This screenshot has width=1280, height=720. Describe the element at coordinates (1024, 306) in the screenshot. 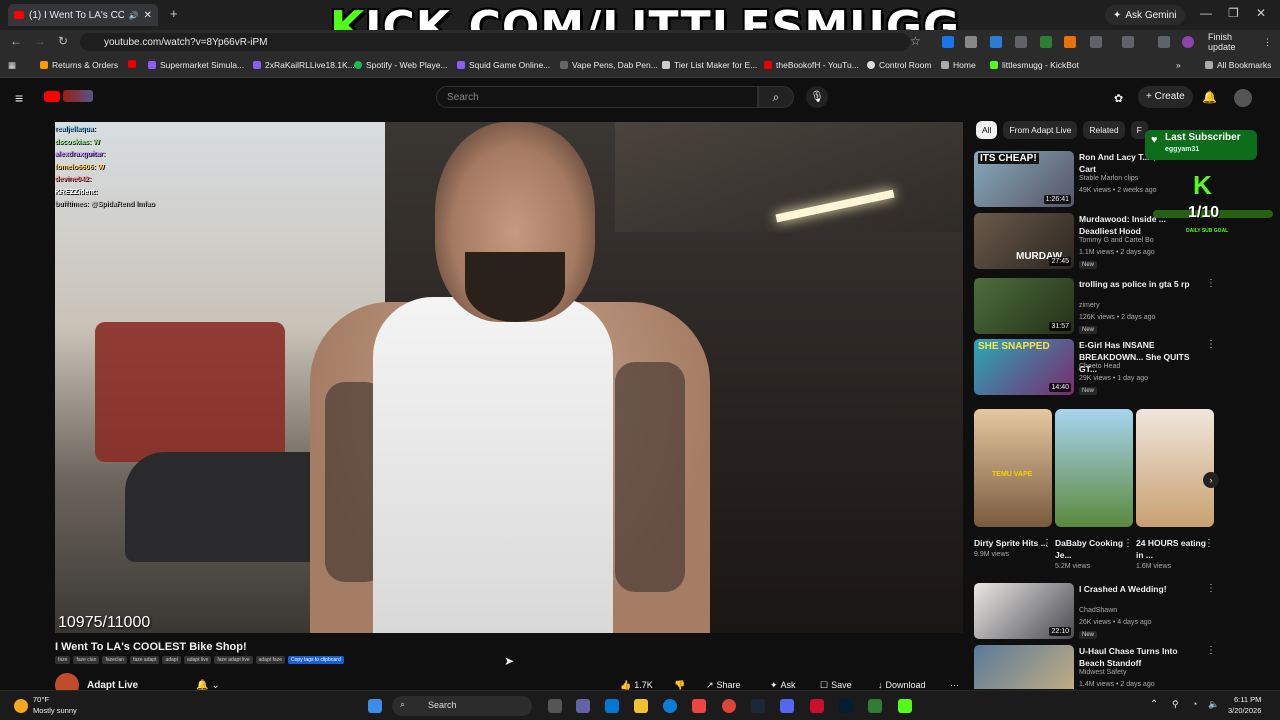

I see `video-thumbnail: 31:57` at that location.